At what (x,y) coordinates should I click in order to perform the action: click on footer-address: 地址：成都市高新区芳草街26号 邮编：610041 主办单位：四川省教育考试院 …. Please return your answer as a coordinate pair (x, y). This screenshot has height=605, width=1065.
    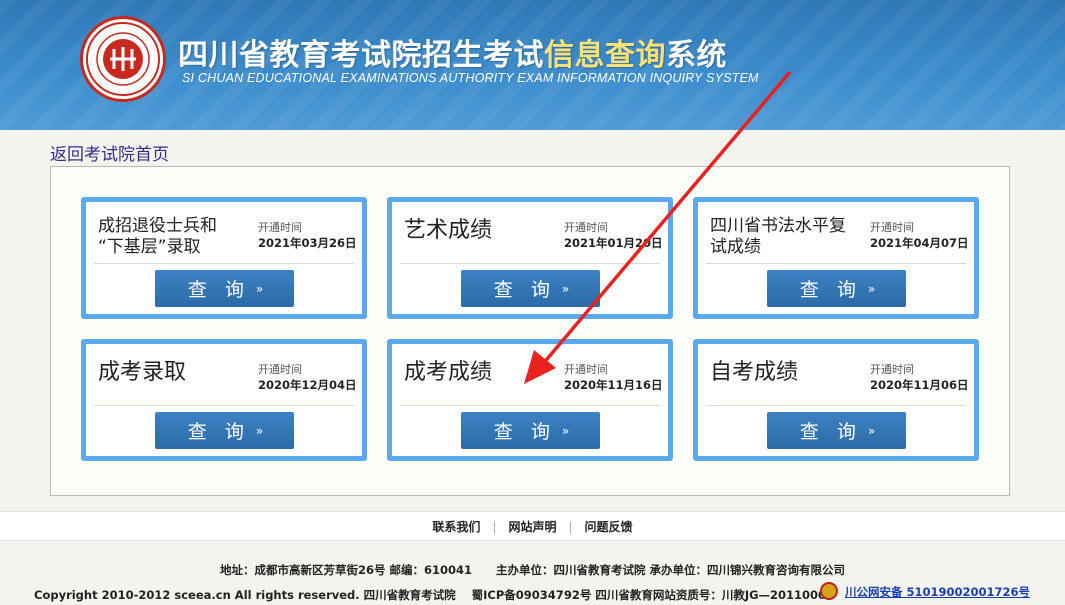
    Looking at the image, I should click on (532, 570).